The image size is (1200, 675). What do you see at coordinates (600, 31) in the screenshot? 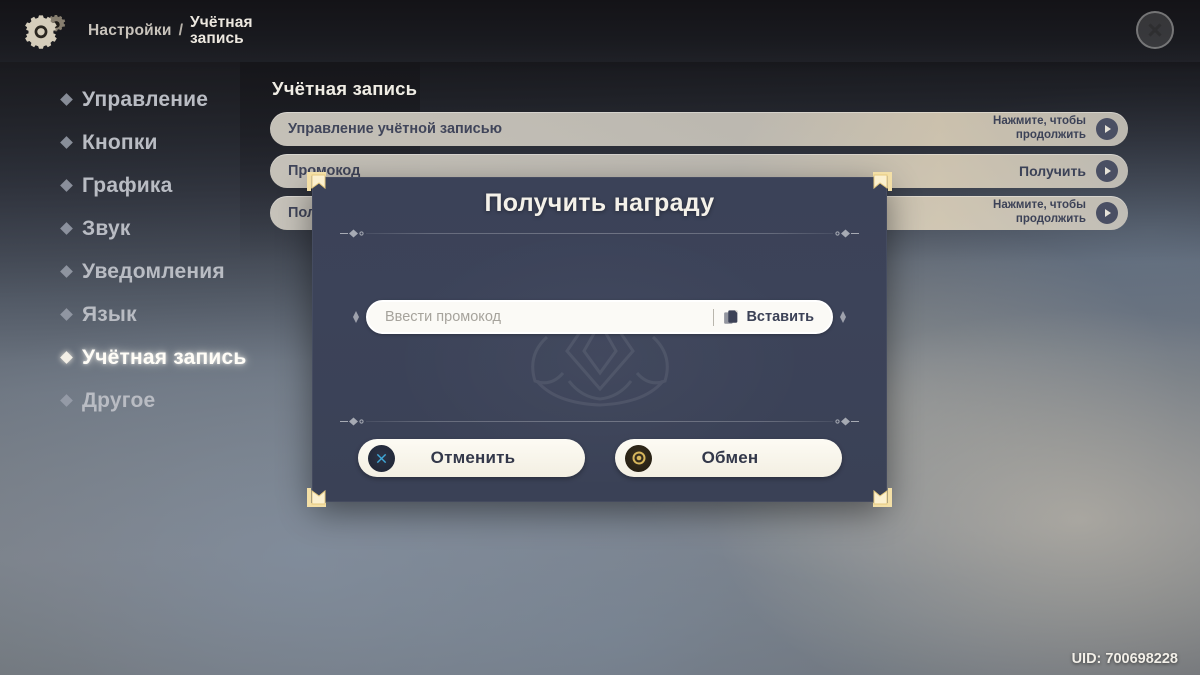
I see `top-bar: Настройки / Учётная запись` at bounding box center [600, 31].